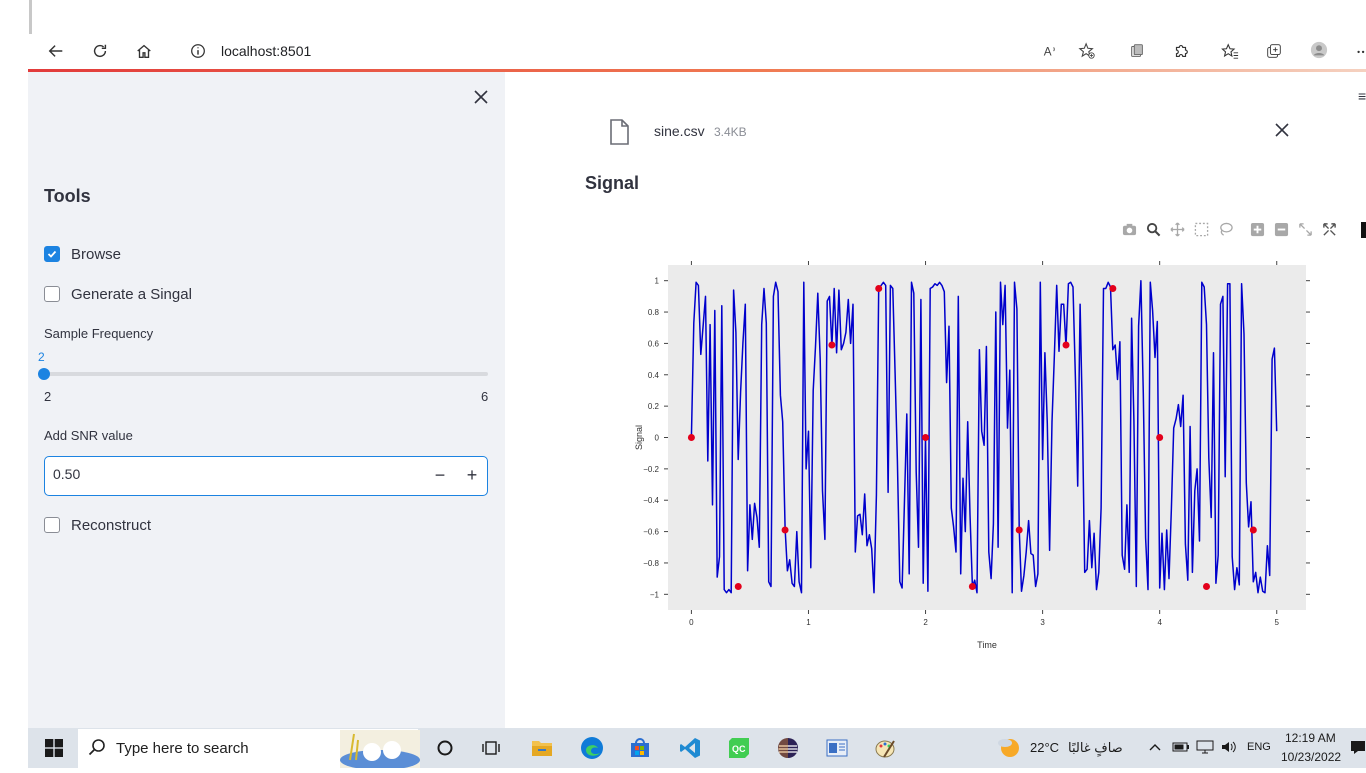 The image size is (1366, 773). What do you see at coordinates (1277, 622) in the screenshot?
I see `x-tick-label: 5` at bounding box center [1277, 622].